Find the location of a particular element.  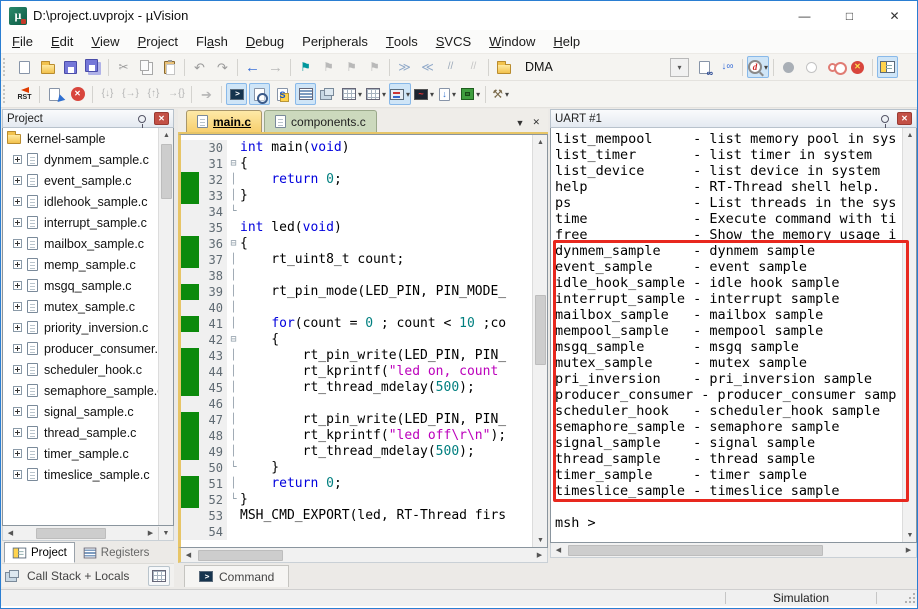

reset-button: RST is located at coordinates (24, 94).